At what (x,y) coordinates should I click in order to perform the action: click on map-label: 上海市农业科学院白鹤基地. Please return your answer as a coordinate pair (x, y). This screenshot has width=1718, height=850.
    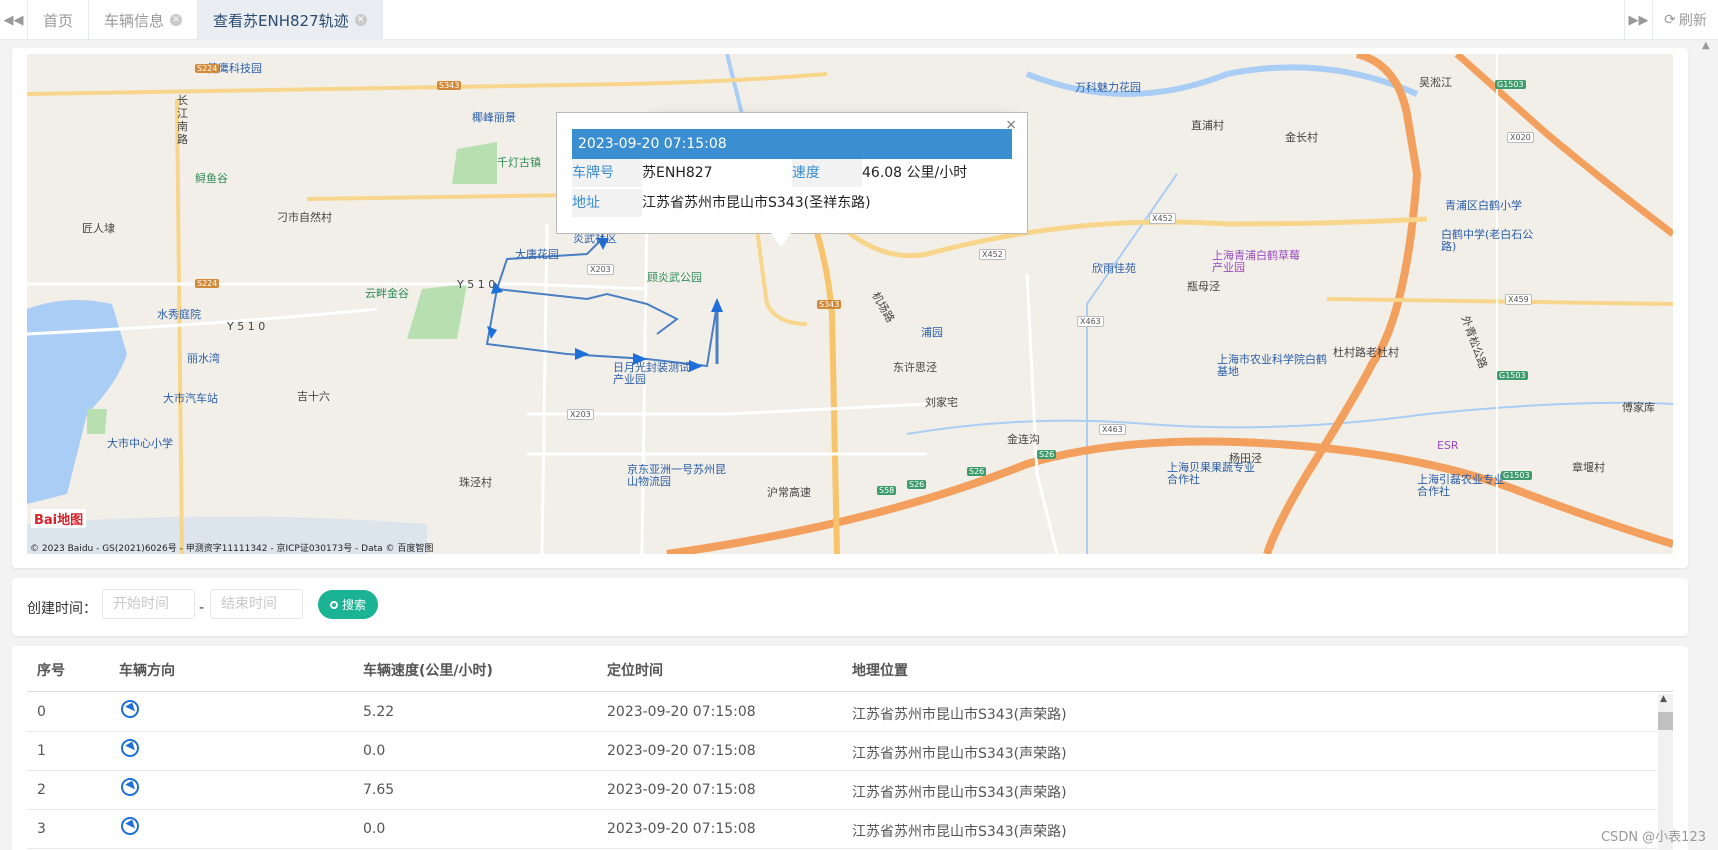
    Looking at the image, I should click on (1272, 365).